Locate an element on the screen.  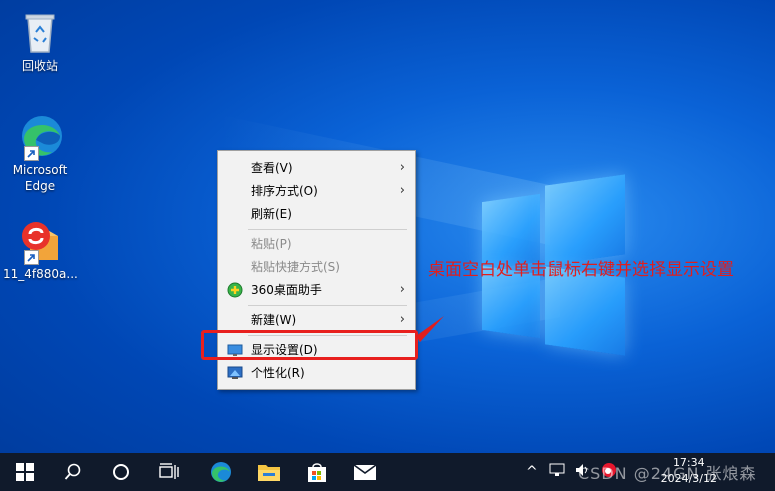
menu-item-paste-shortcut: 粘贴快捷方式(S) is located at coordinates (316, 267).